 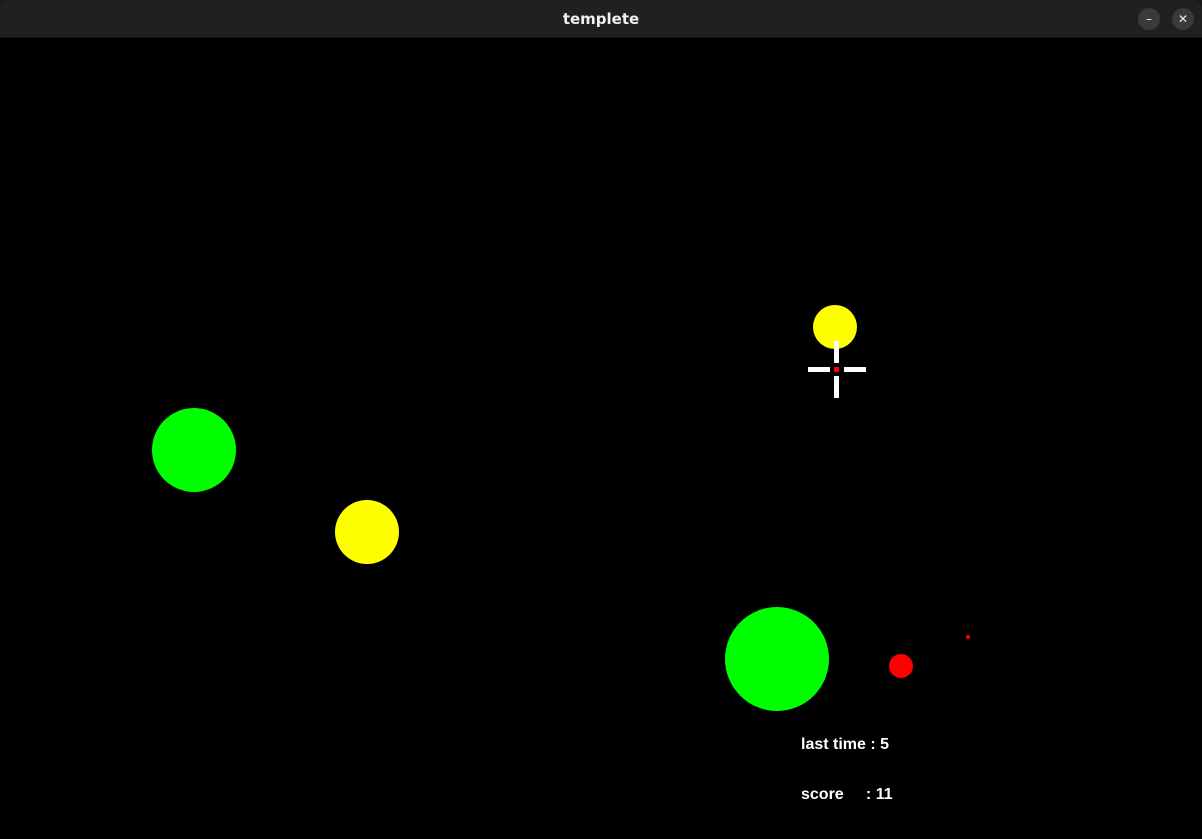 I want to click on window-title: templete, so click(x=601, y=19).